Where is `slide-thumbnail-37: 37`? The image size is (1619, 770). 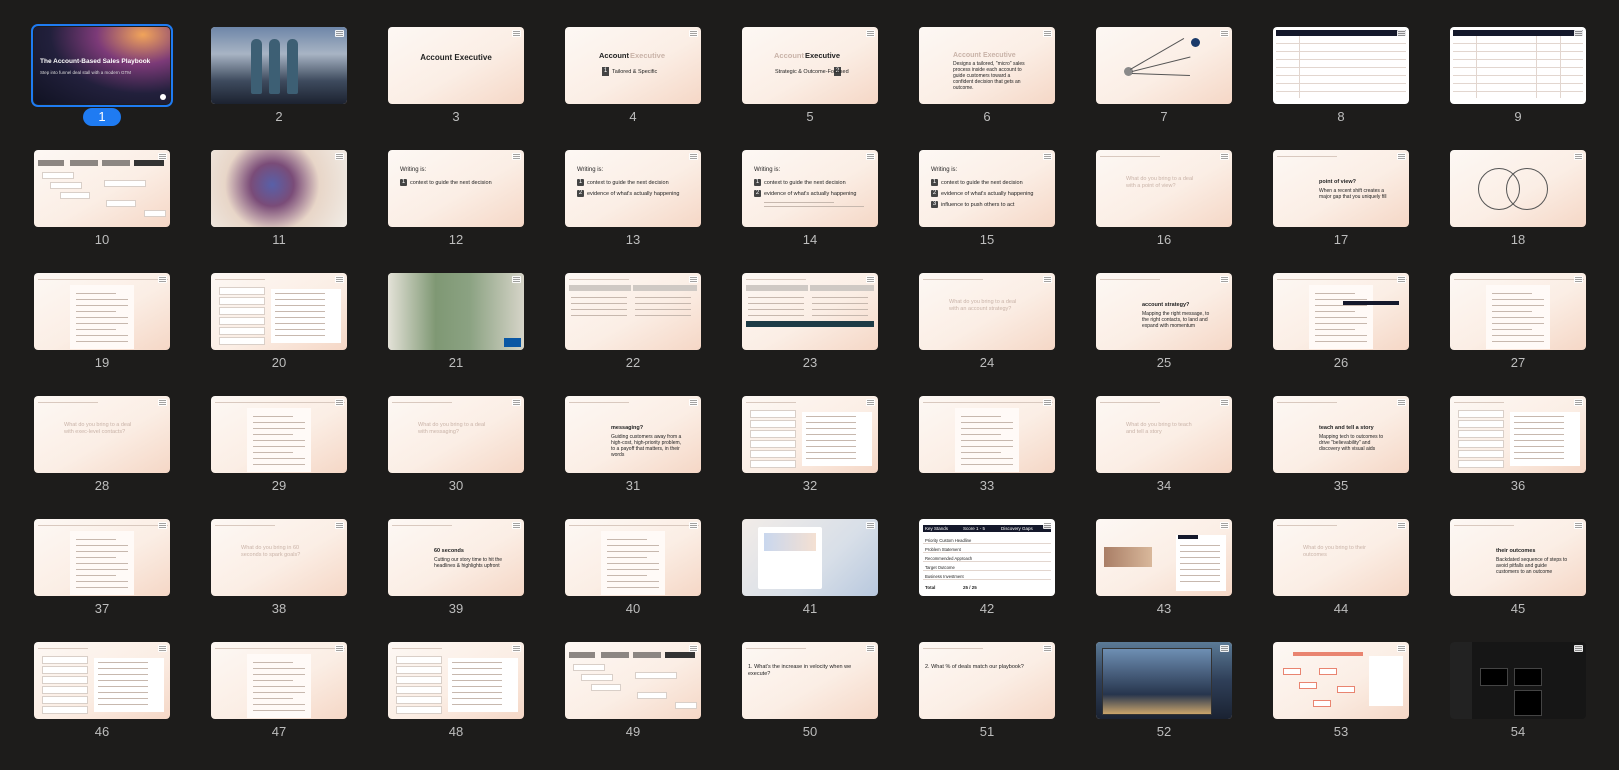 slide-thumbnail-37: 37 is located at coordinates (102, 580).